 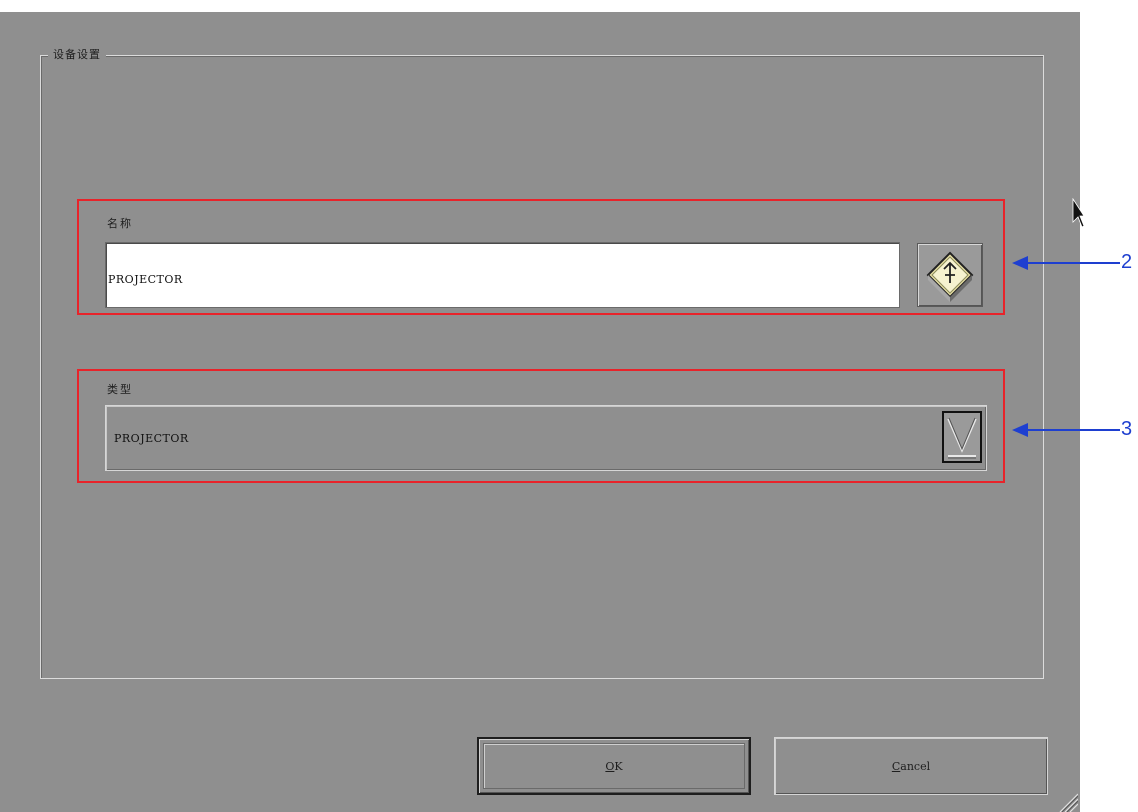 What do you see at coordinates (1078, 213) in the screenshot?
I see `mouse-cursor-icon` at bounding box center [1078, 213].